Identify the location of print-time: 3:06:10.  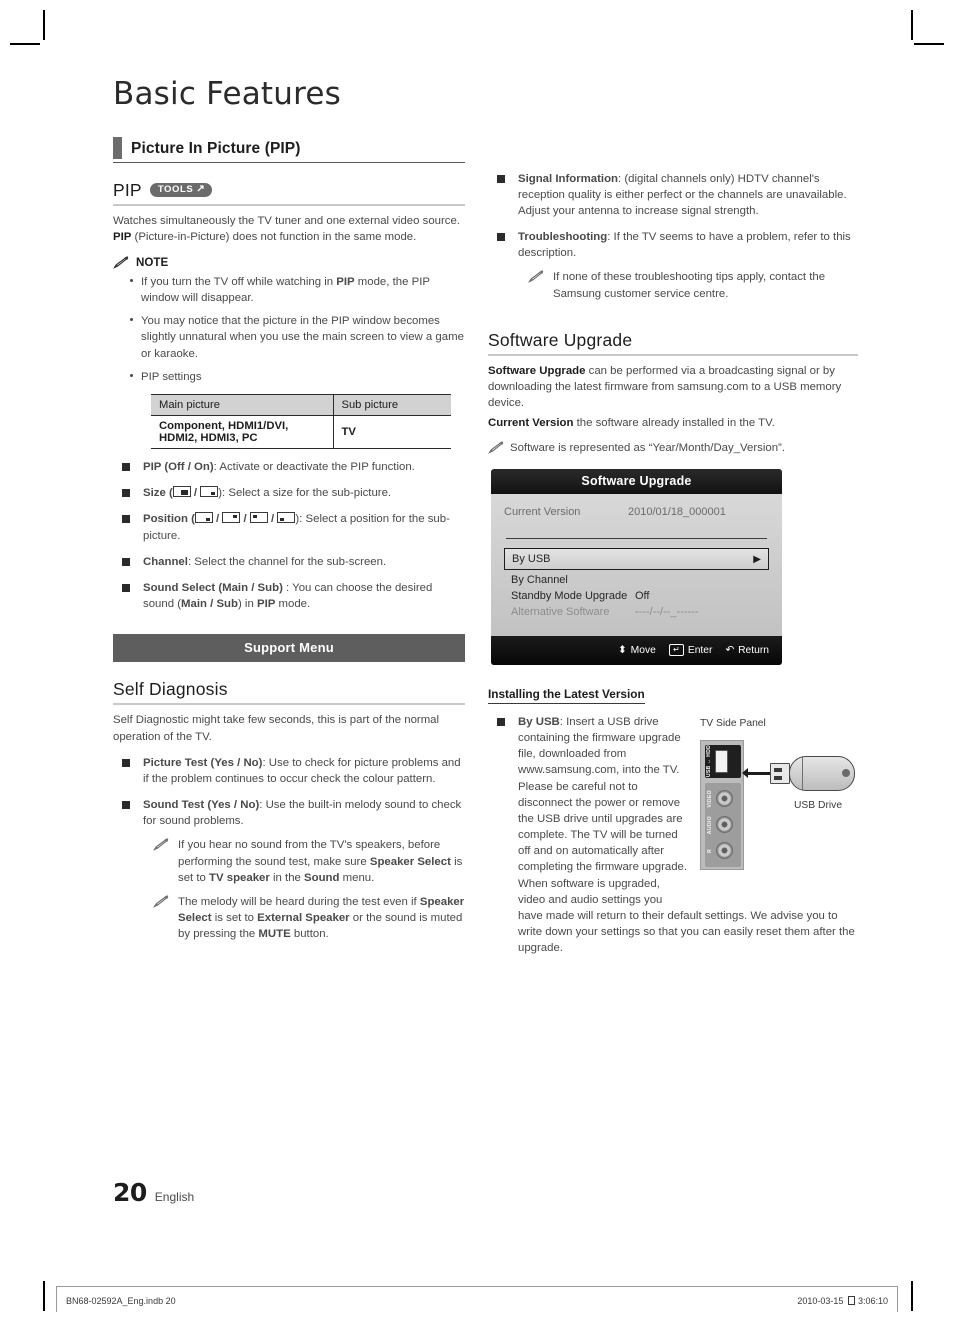
(872, 1301).